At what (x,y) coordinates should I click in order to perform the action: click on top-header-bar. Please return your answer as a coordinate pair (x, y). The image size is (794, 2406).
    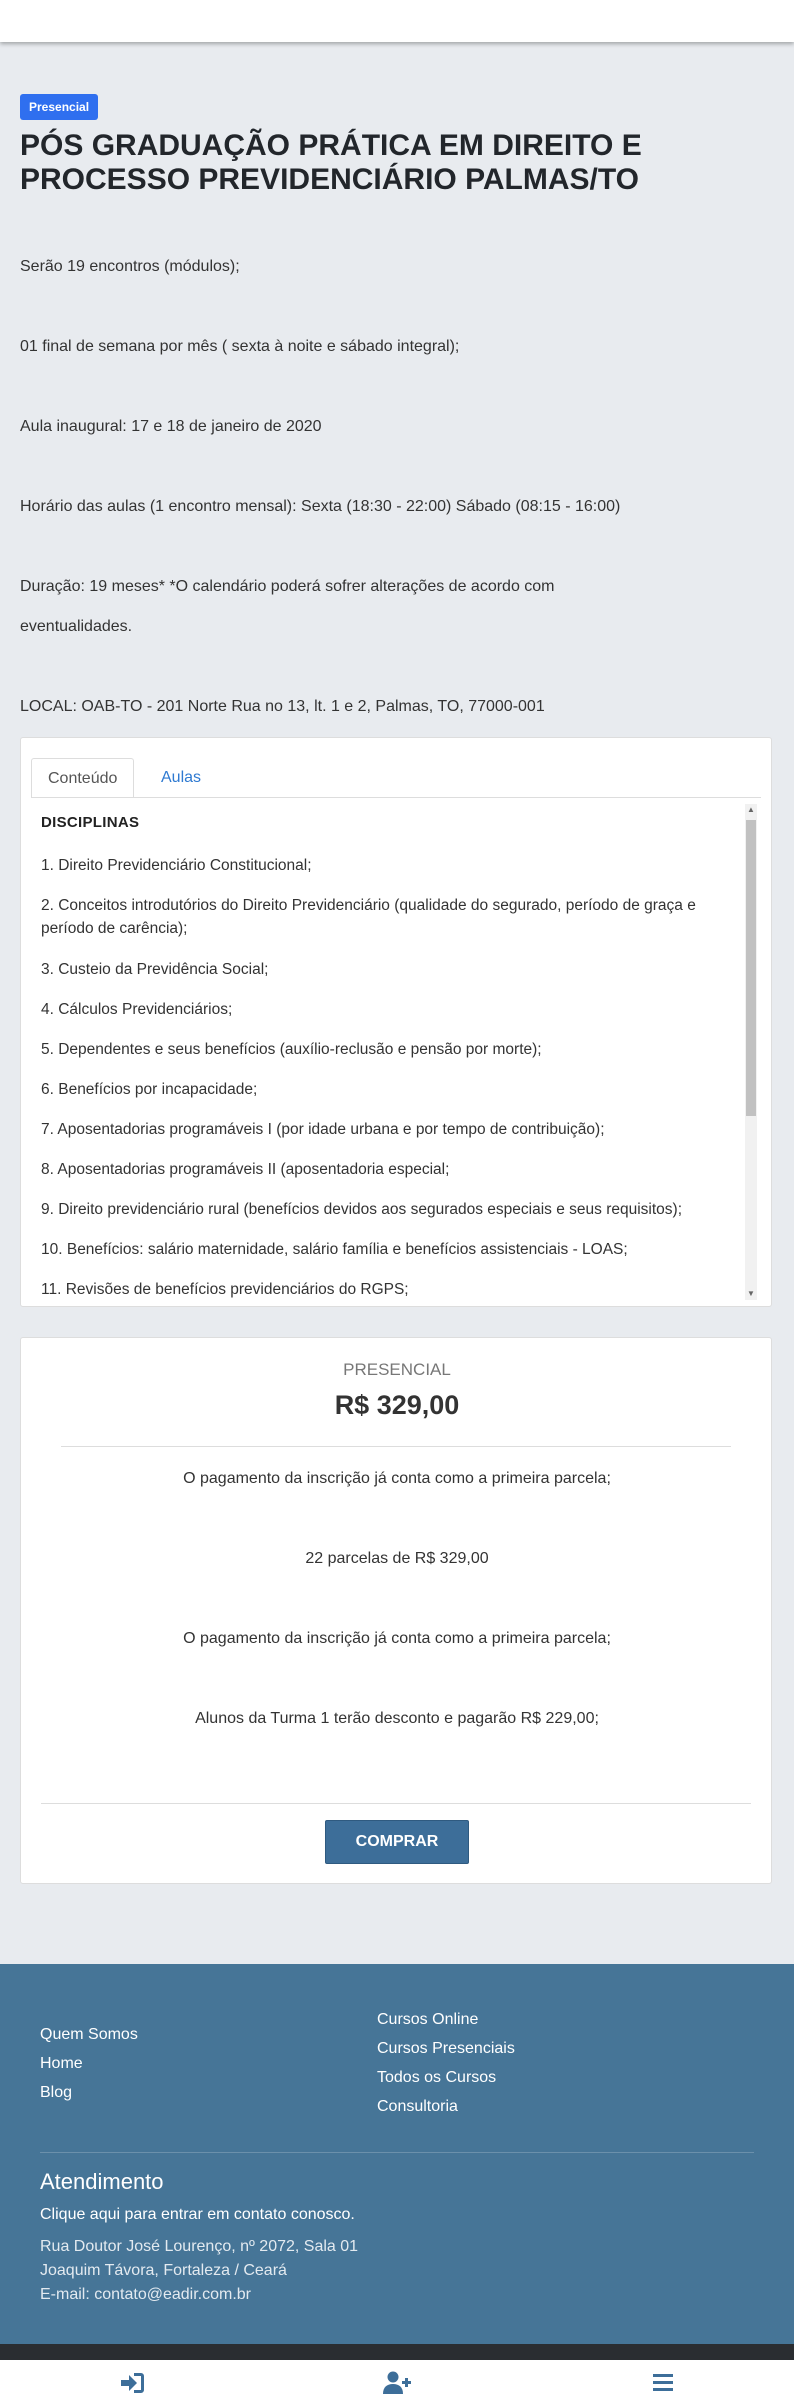
    Looking at the image, I should click on (397, 21).